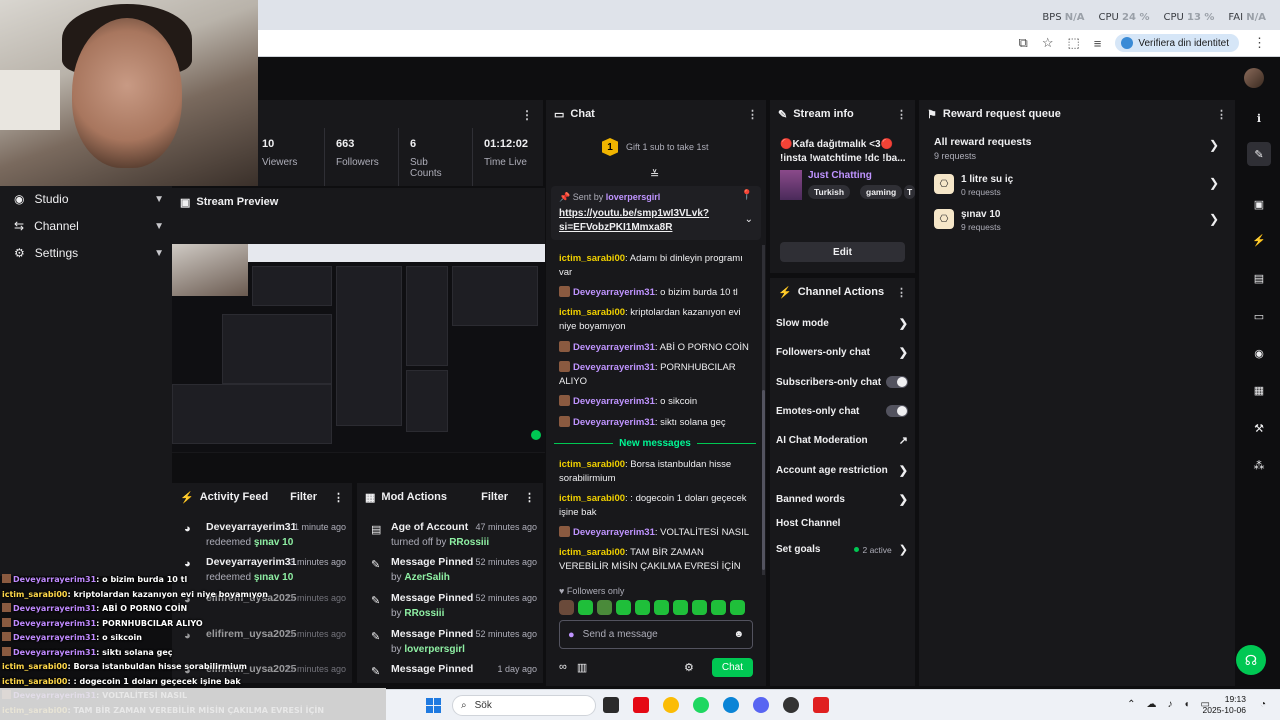  I want to click on spotify-icon, so click(701, 705).